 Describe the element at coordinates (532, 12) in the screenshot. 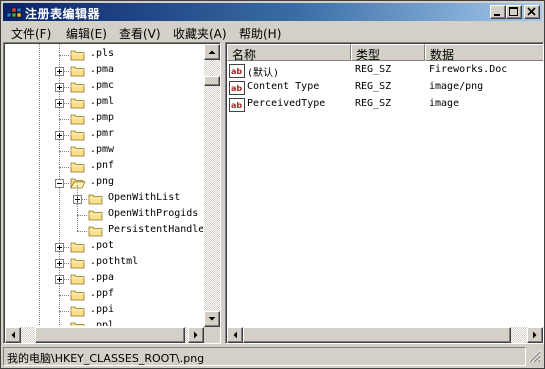

I see `close-button` at that location.